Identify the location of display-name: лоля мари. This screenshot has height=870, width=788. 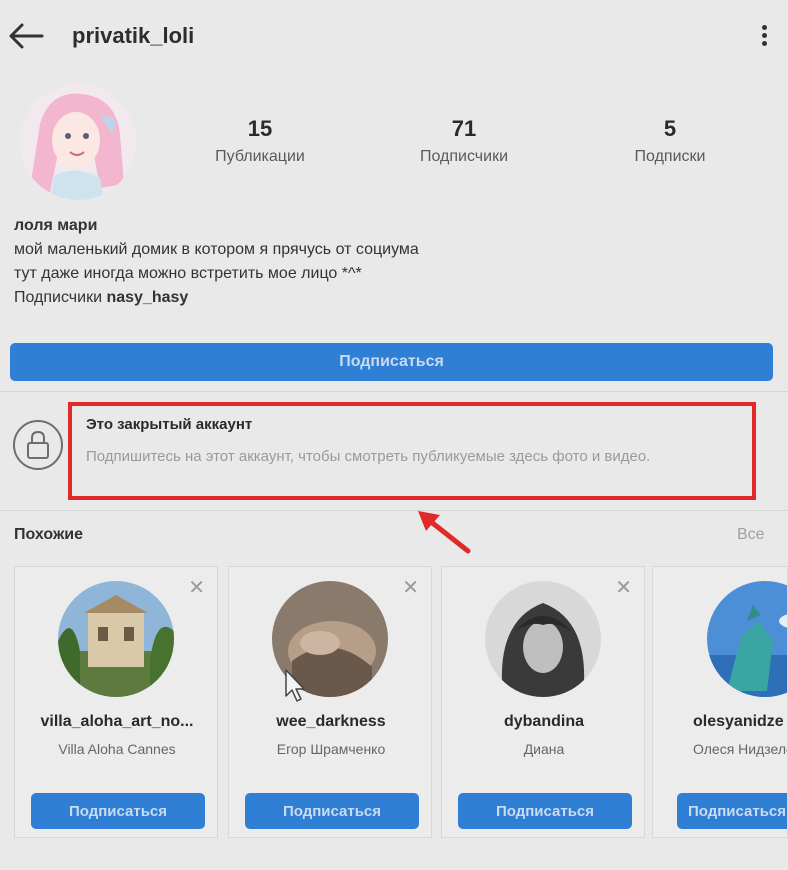
(56, 225).